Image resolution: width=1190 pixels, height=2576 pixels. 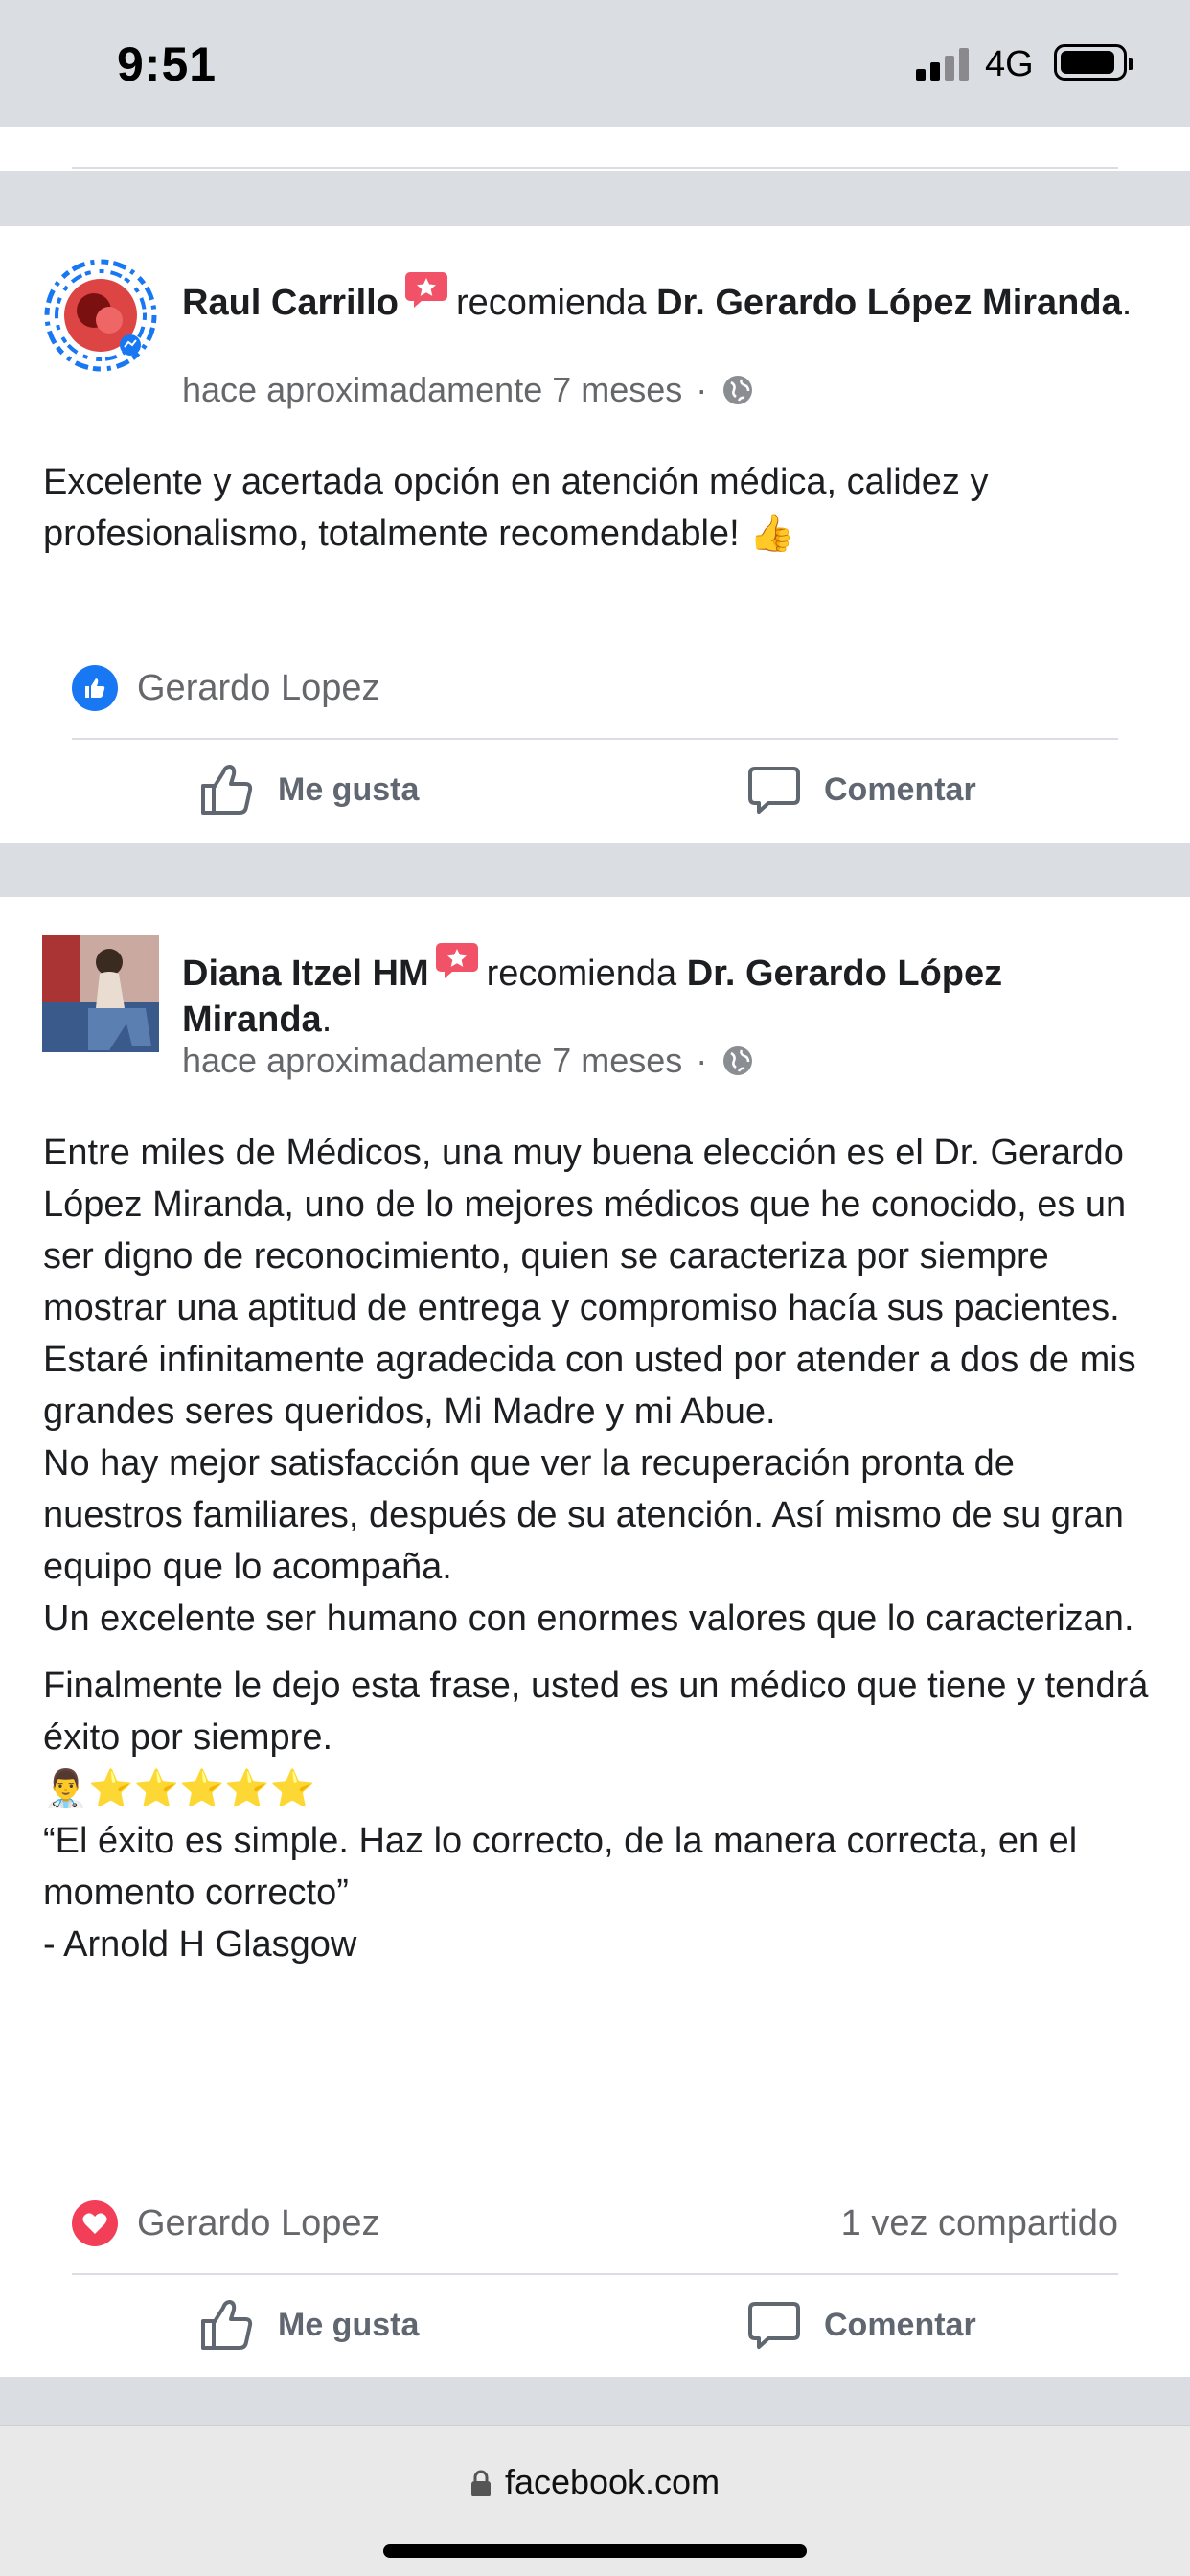 I want to click on share-count: 1 vez compartido, so click(x=980, y=2223).